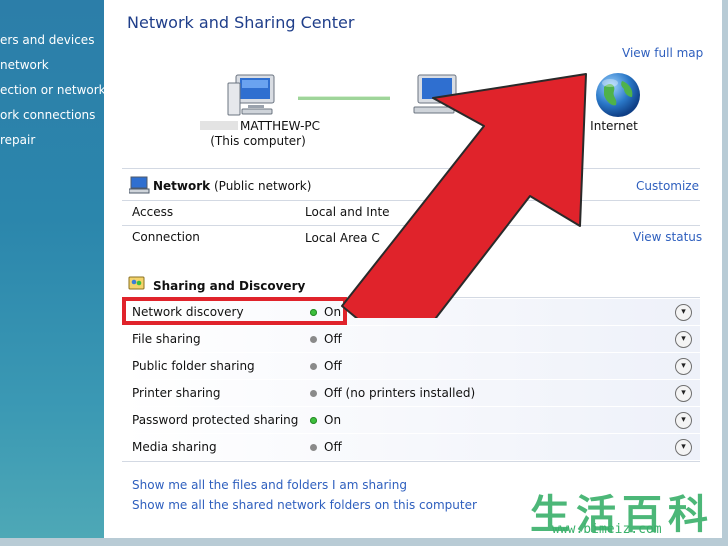  I want to click on printer-sharing-value: Off (no printers installed), so click(400, 393).